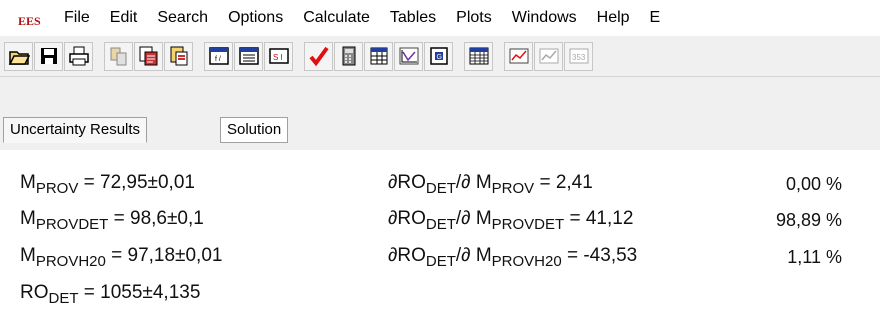 The height and width of the screenshot is (317, 880). I want to click on integral-table-icon: 353, so click(578, 56).